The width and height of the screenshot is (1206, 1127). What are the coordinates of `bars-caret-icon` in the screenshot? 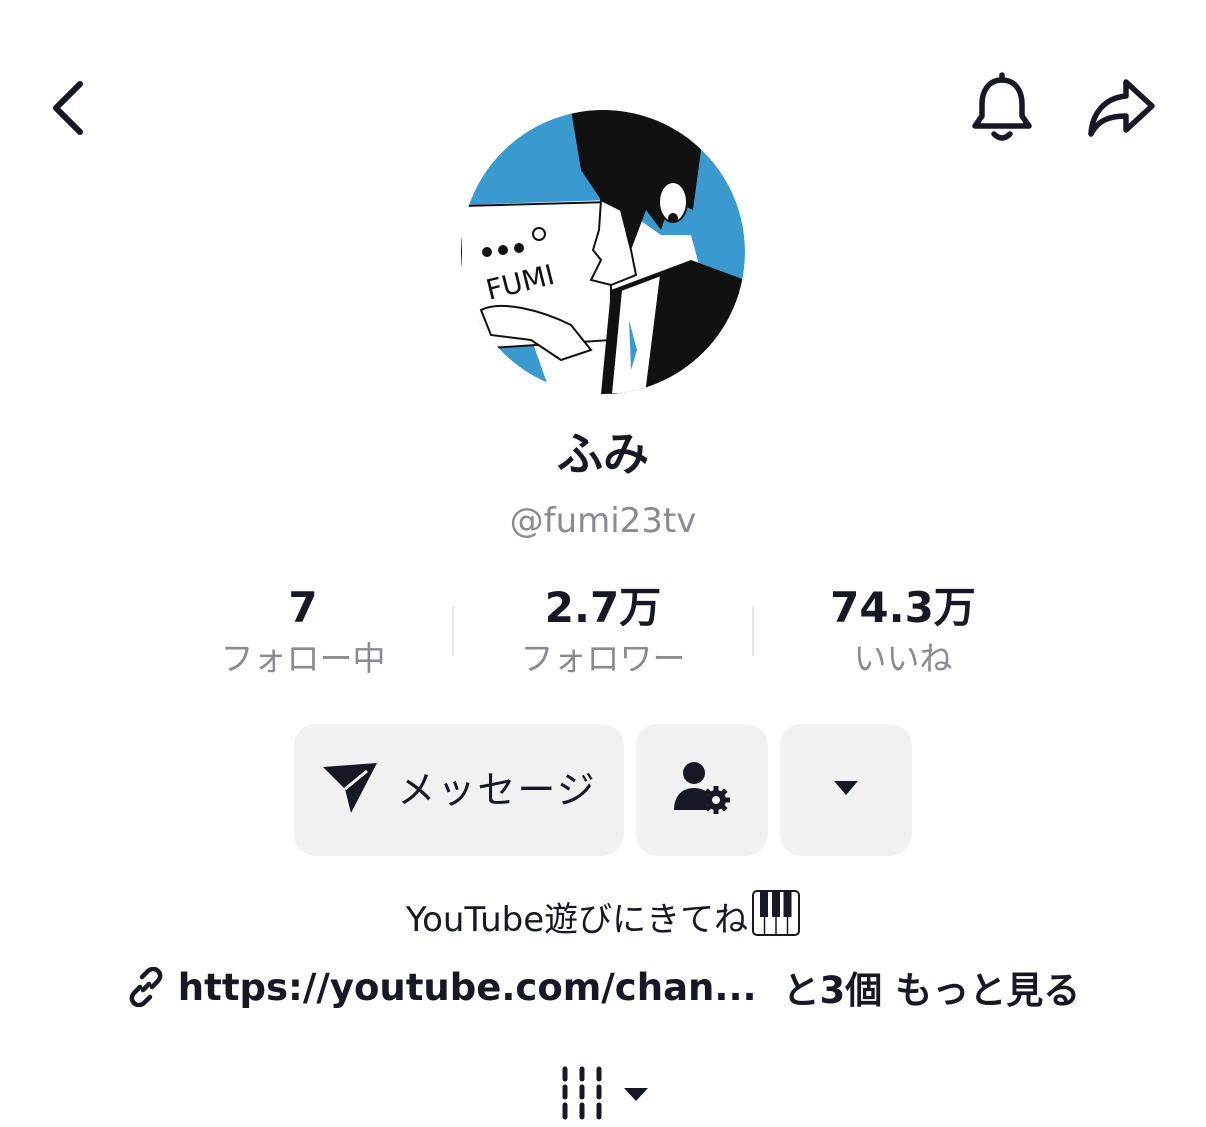 It's located at (604, 1095).